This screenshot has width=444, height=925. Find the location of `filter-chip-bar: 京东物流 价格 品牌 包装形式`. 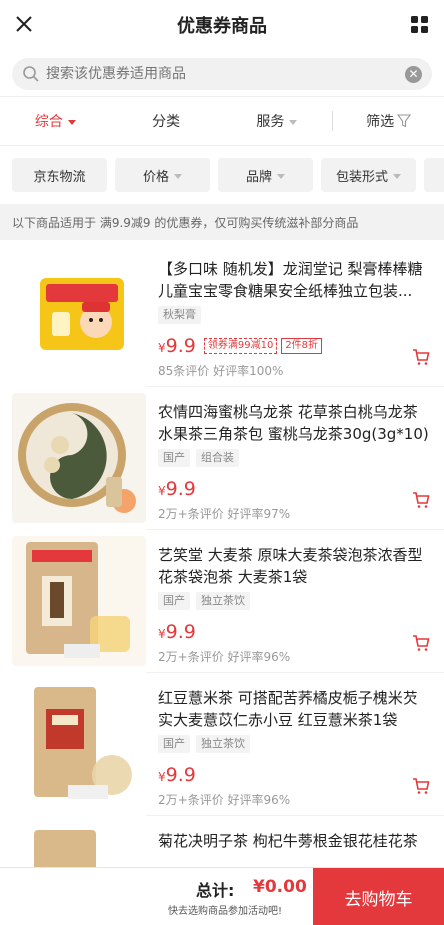

filter-chip-bar: 京东物流 价格 品牌 包装形式 is located at coordinates (222, 175).